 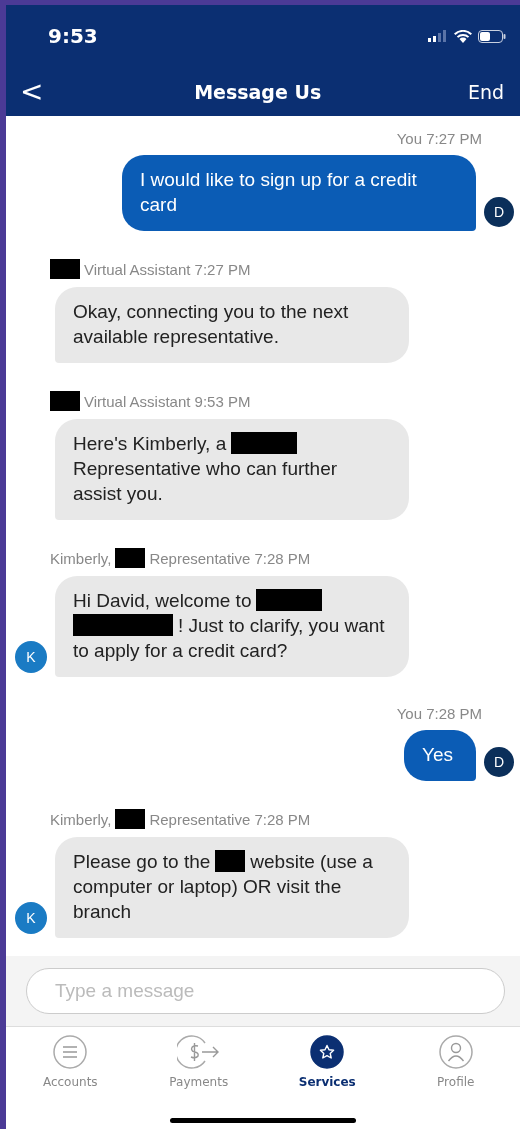 I want to click on tab: Accounts, so click(x=70, y=1062).